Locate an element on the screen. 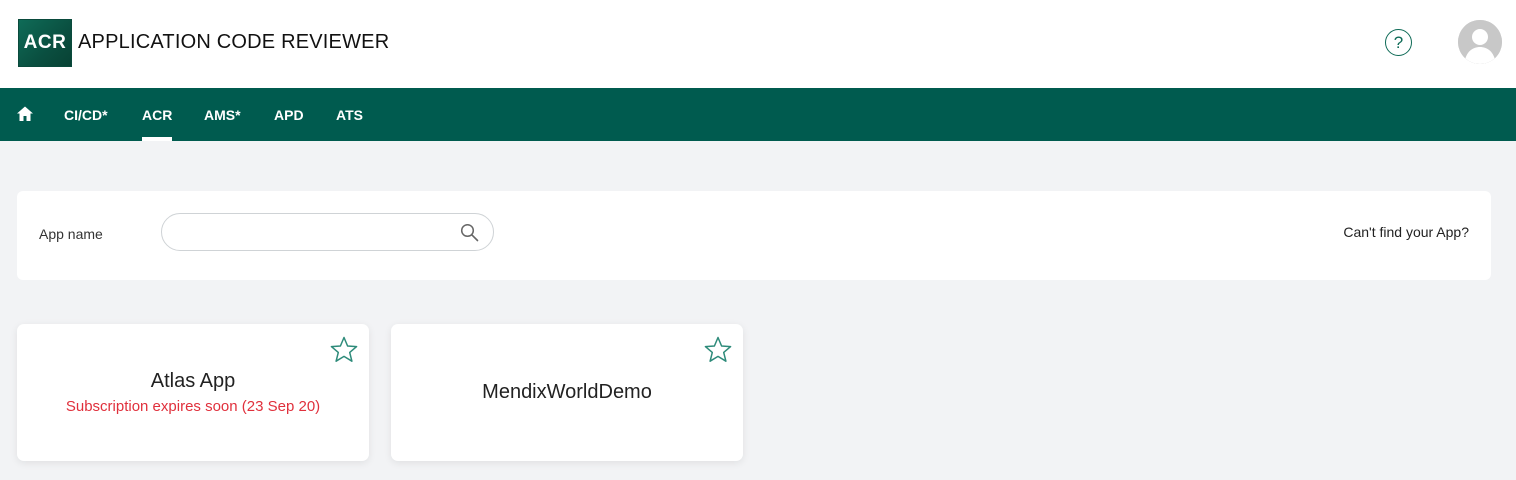 This screenshot has width=1516, height=480. nav-tab-label: AMS* is located at coordinates (222, 114).